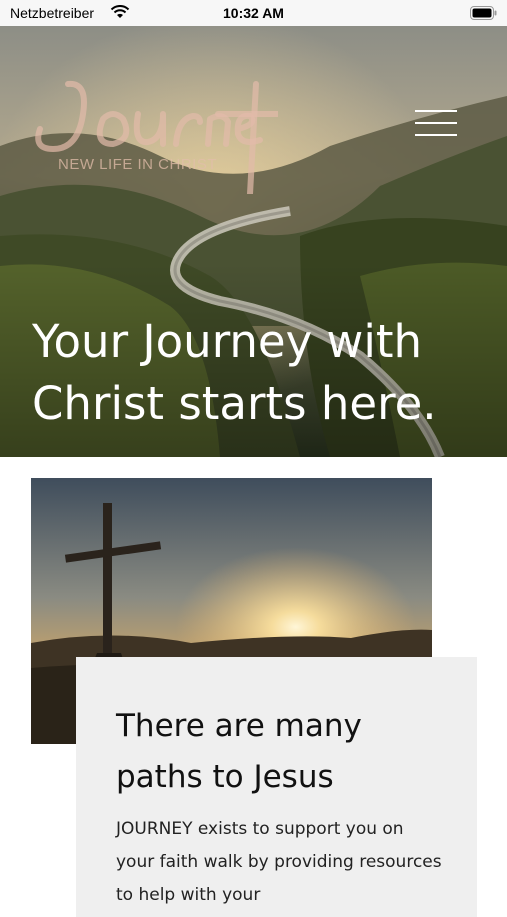  What do you see at coordinates (156, 137) in the screenshot?
I see `logo-script-image` at bounding box center [156, 137].